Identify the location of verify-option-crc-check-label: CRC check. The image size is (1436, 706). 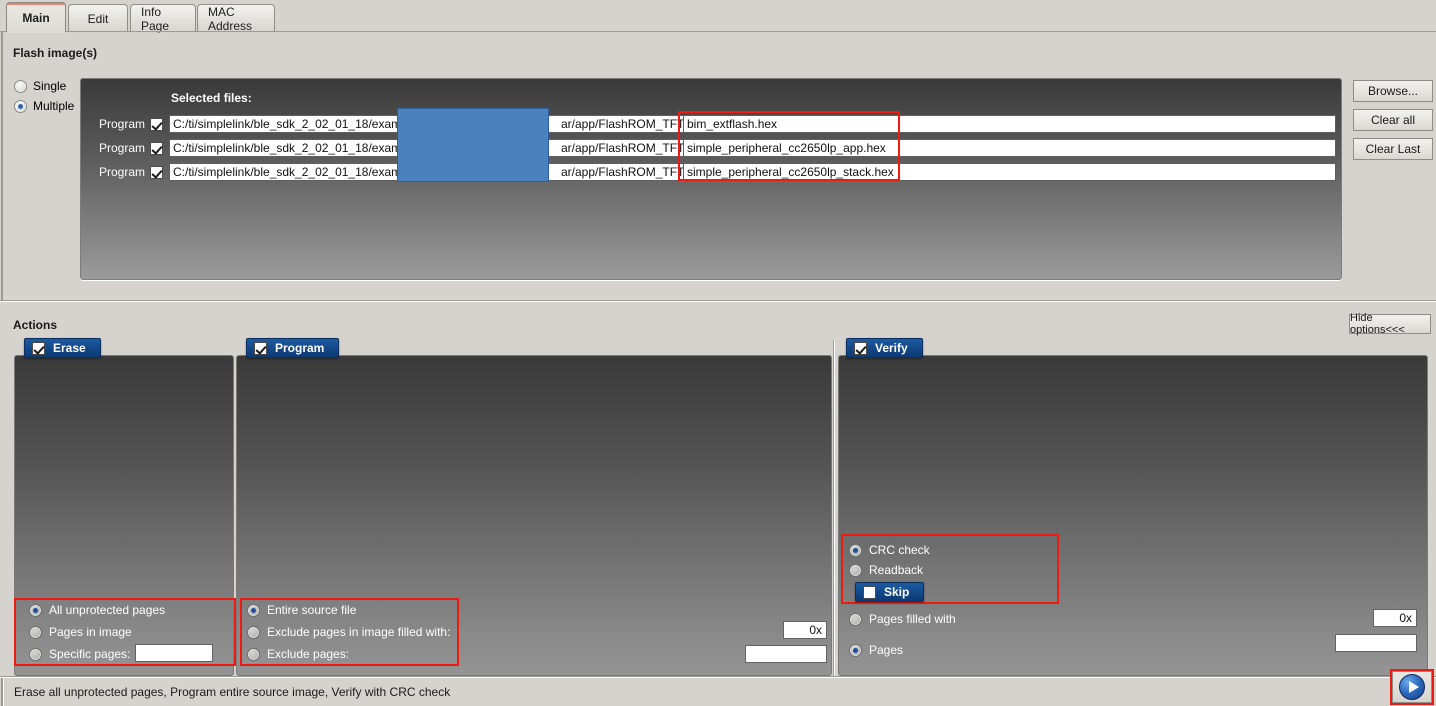
(899, 550).